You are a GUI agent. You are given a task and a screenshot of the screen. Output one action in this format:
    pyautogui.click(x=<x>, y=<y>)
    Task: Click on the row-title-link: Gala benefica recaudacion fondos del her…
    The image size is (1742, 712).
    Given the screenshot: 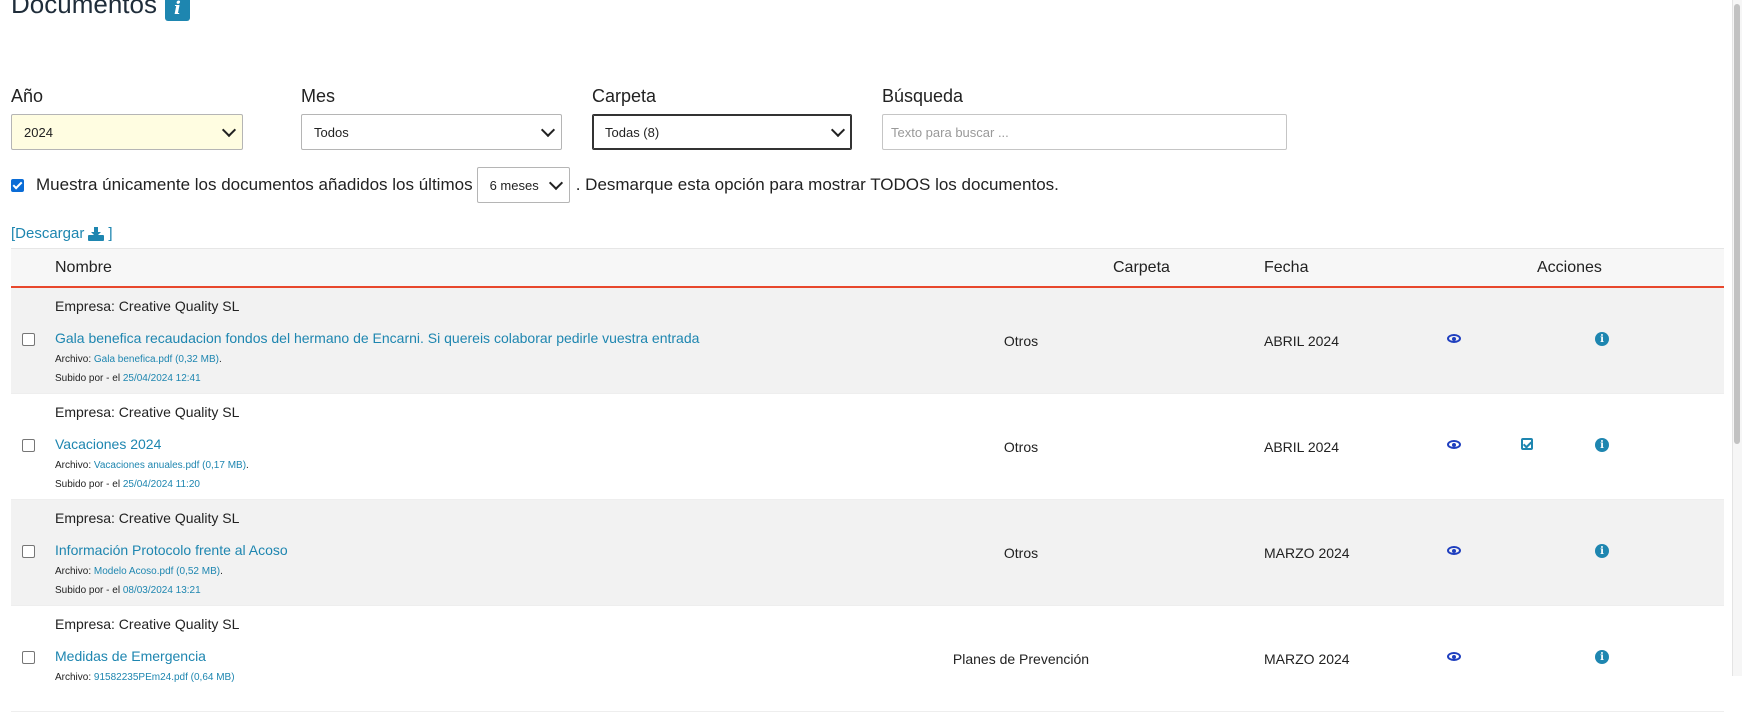 What is the action you would take?
    pyautogui.click(x=377, y=338)
    